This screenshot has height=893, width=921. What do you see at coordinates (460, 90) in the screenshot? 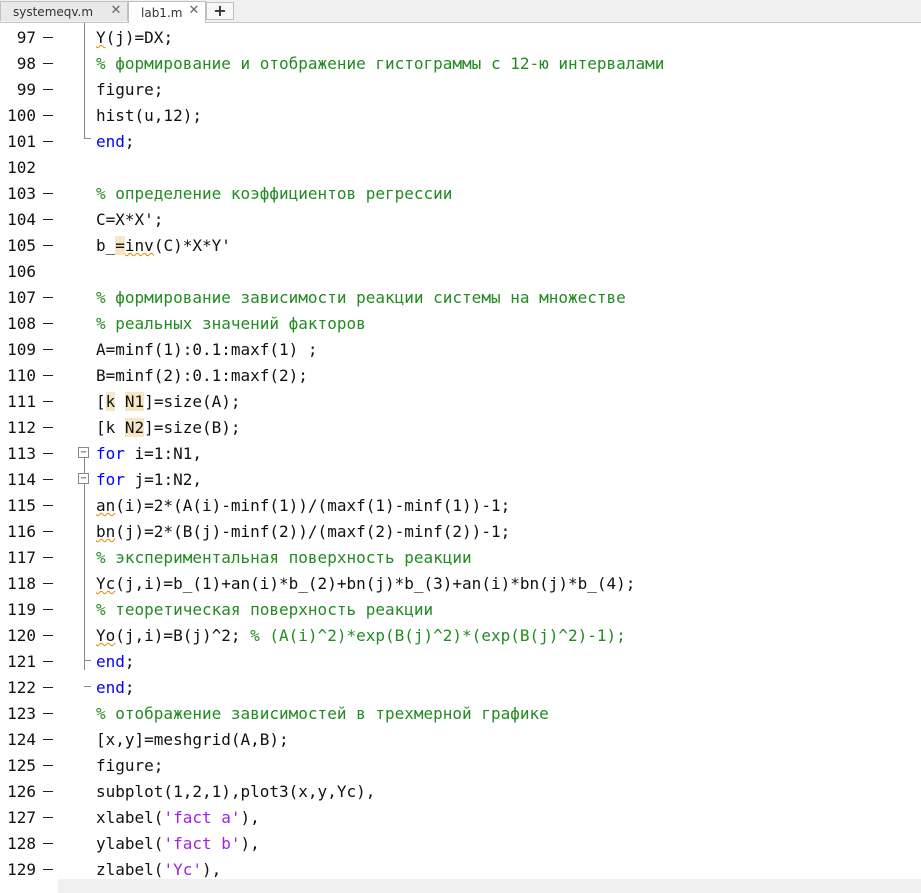
I see `code-line: 99 figure;` at bounding box center [460, 90].